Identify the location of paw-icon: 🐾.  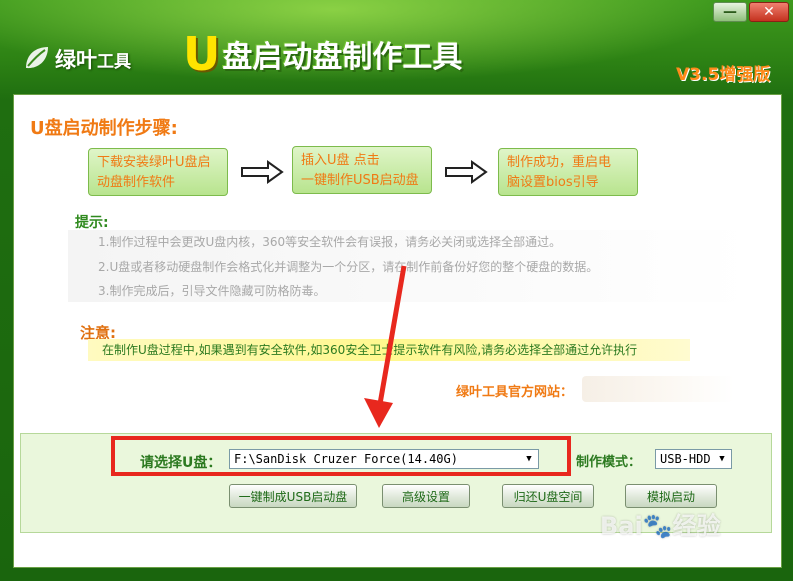
(657, 526).